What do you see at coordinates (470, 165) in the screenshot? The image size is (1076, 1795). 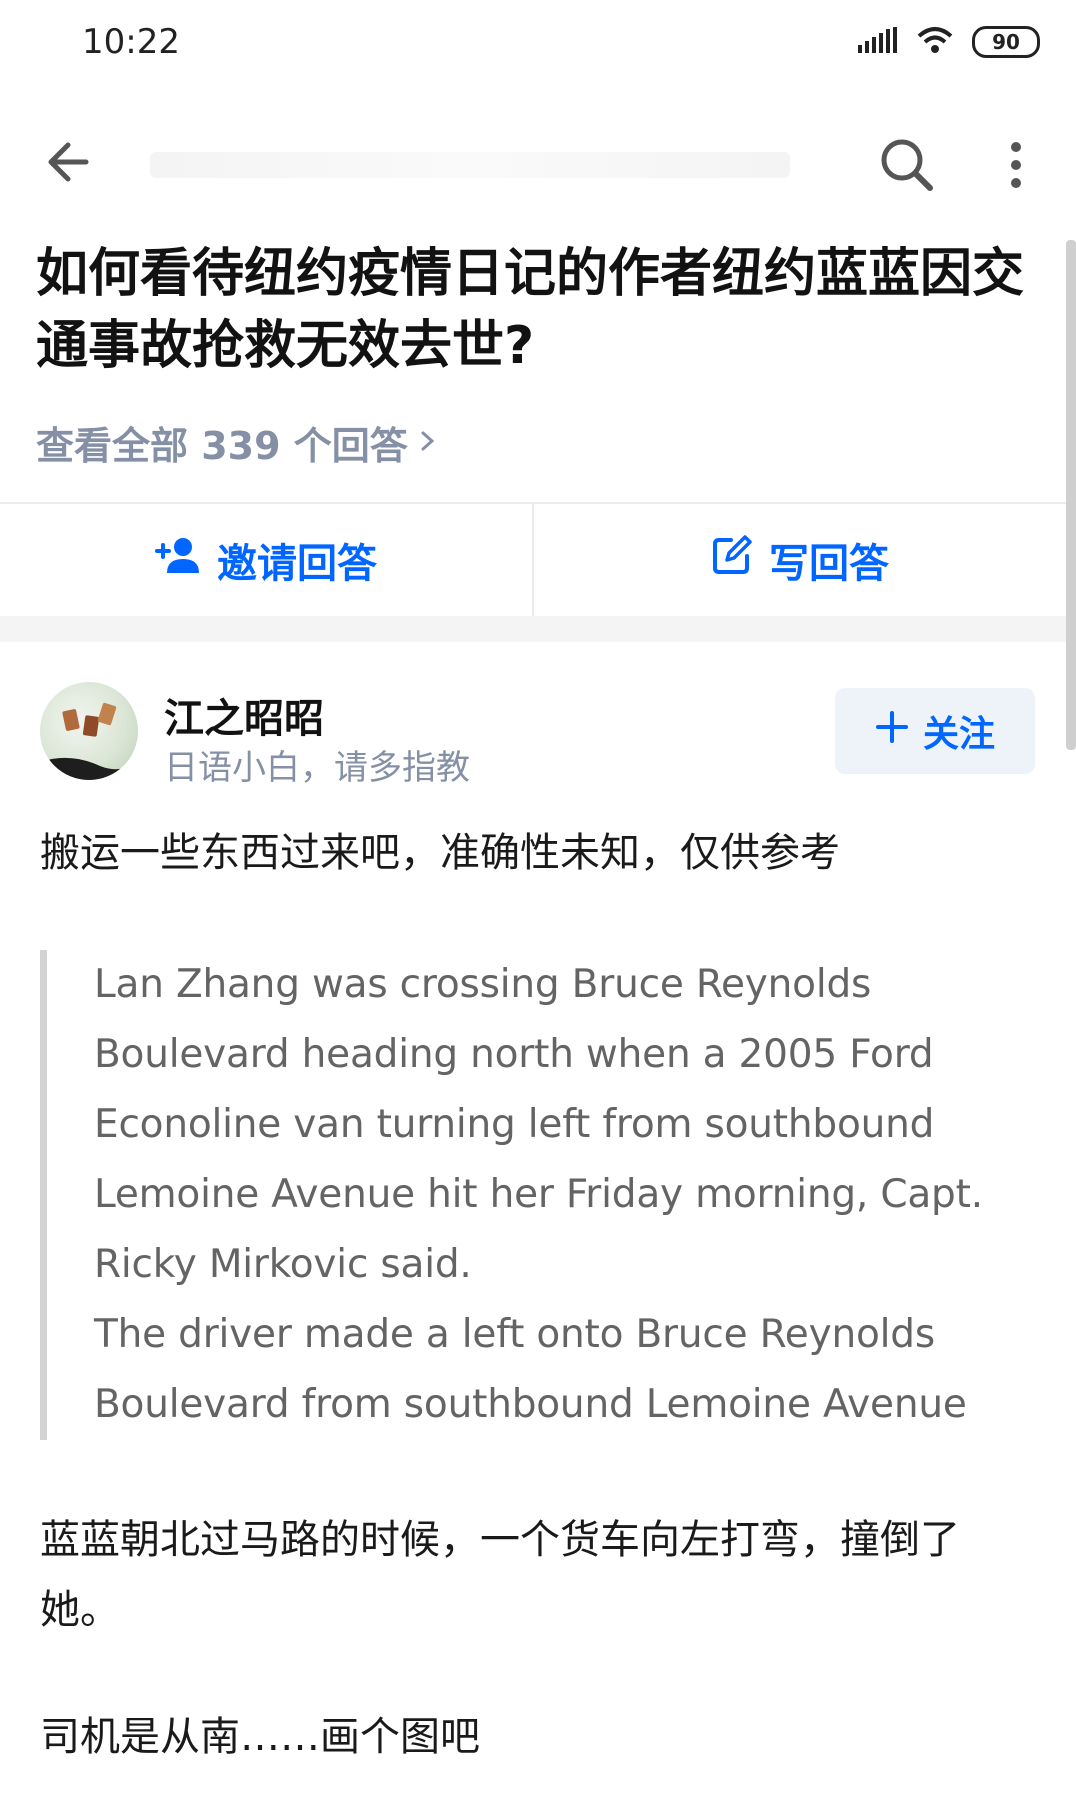 I see `appbar-faded-title` at bounding box center [470, 165].